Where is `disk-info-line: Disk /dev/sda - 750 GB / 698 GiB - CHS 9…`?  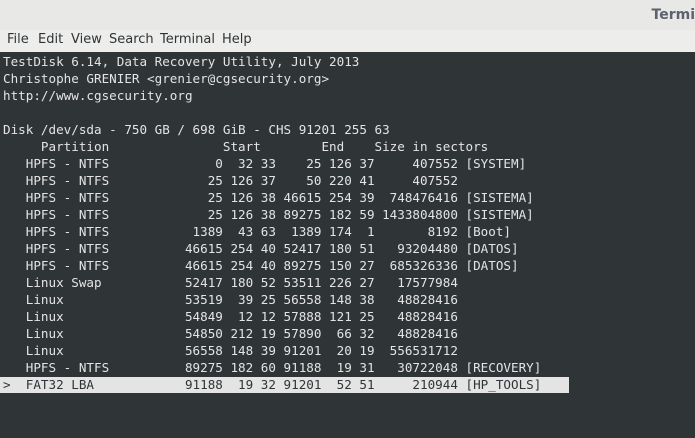 disk-info-line: Disk /dev/sda - 750 GB / 698 GiB - CHS 9… is located at coordinates (196, 129).